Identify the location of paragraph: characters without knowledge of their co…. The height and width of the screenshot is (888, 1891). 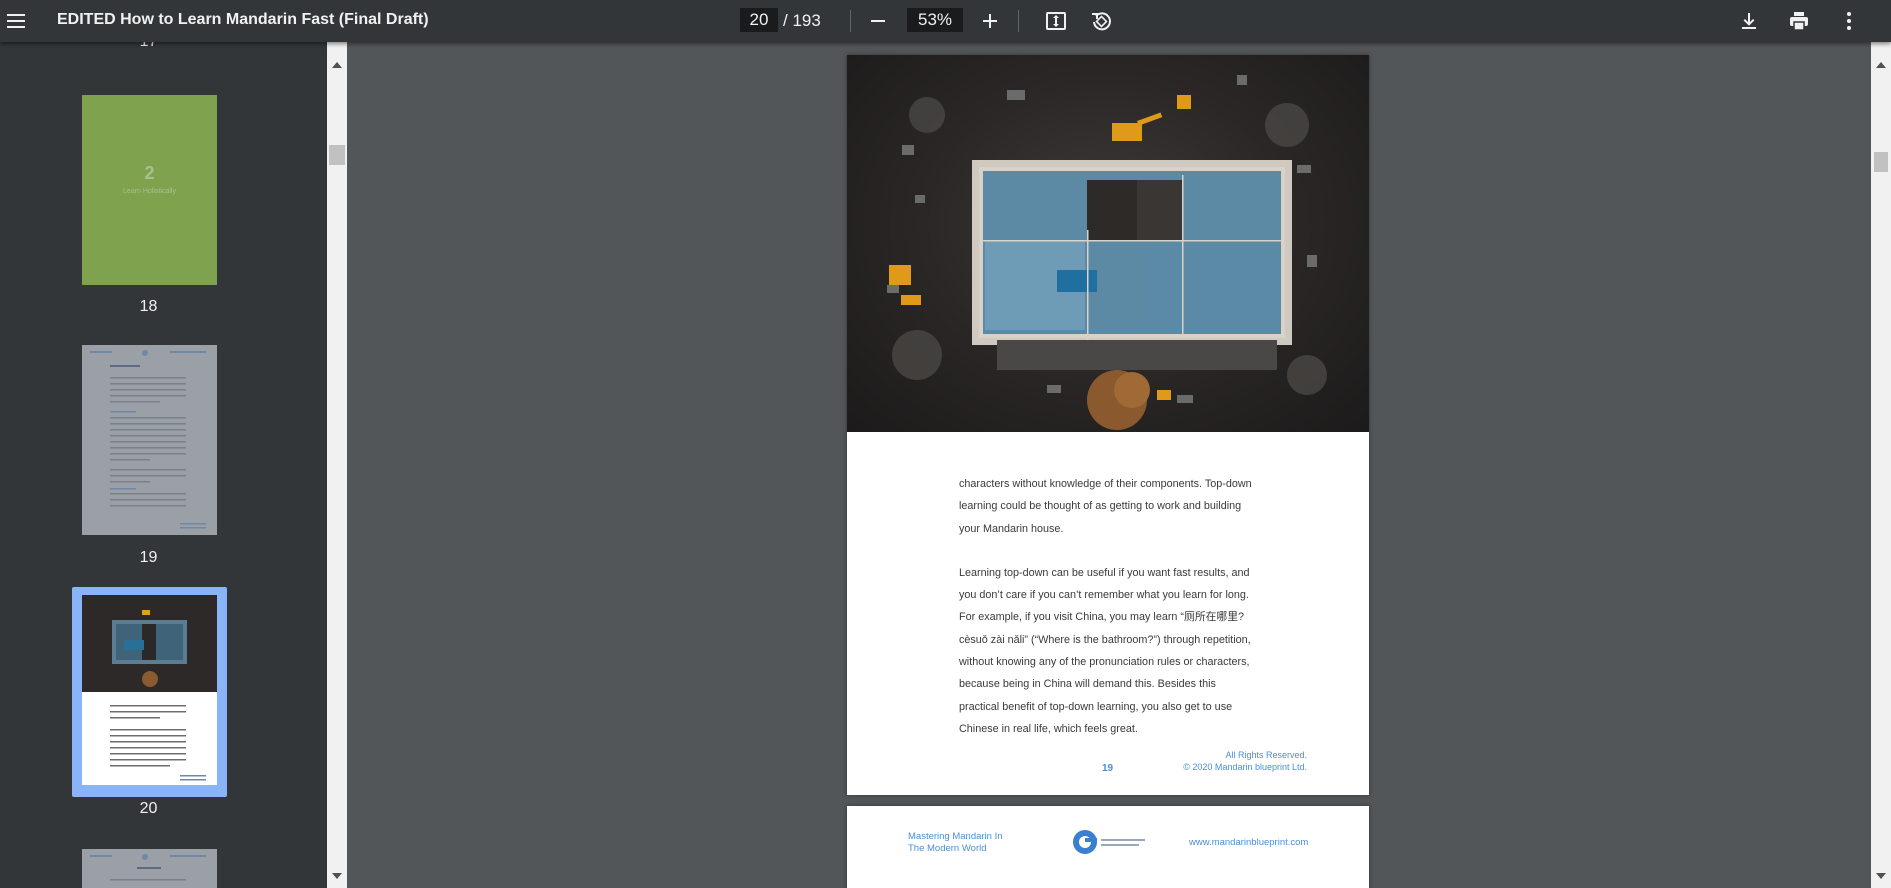
(1105, 506).